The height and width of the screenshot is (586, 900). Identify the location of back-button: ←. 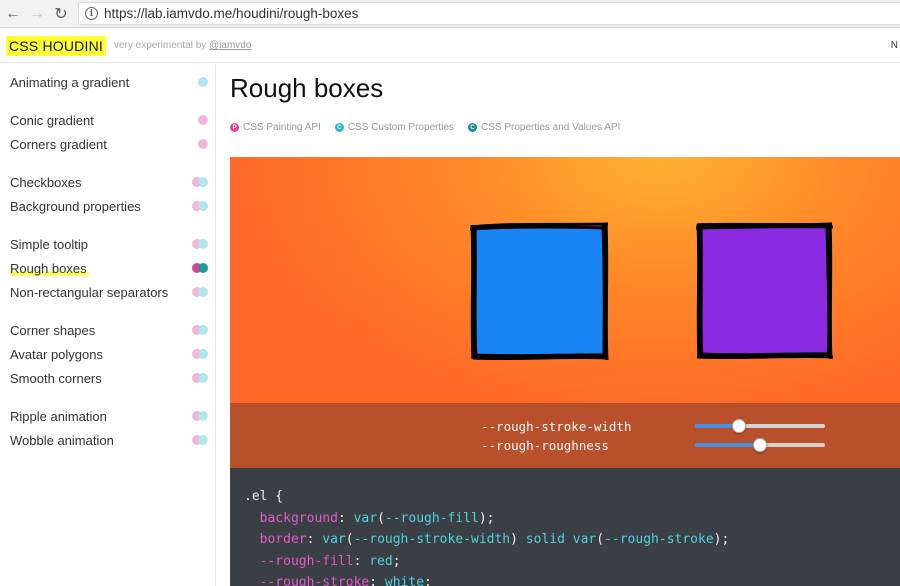
(13, 14).